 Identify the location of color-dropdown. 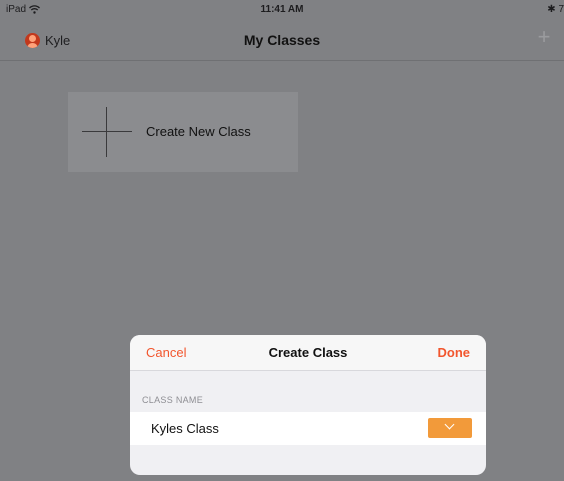
(450, 428).